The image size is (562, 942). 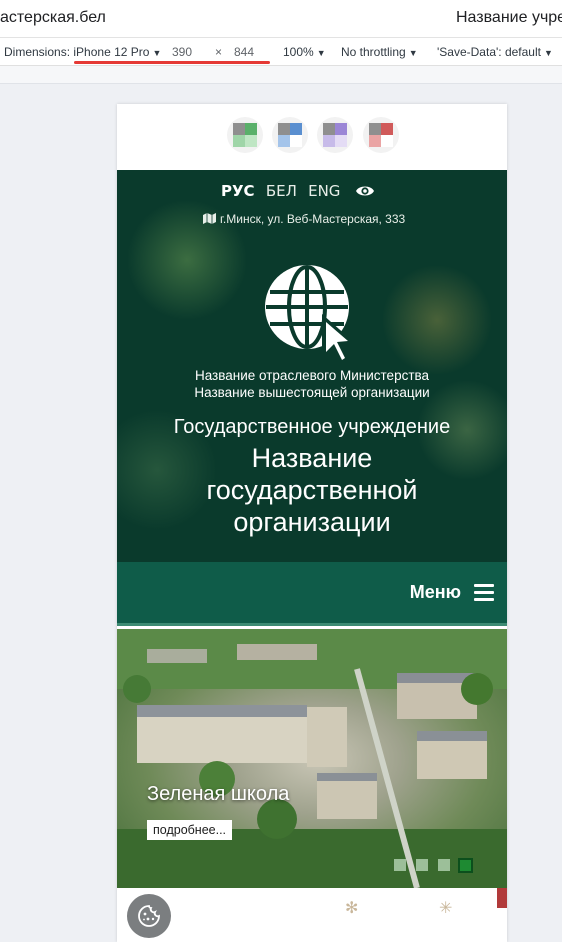 What do you see at coordinates (435, 592) in the screenshot?
I see `menu-label: Меню` at bounding box center [435, 592].